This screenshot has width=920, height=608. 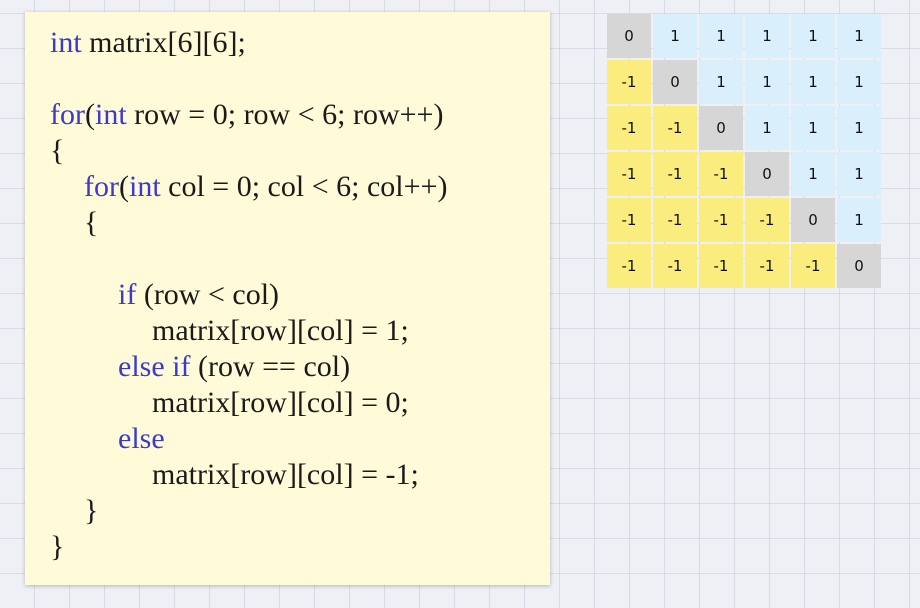 I want to click on code-text: matrix[row][col] = -1;, so click(x=285, y=474).